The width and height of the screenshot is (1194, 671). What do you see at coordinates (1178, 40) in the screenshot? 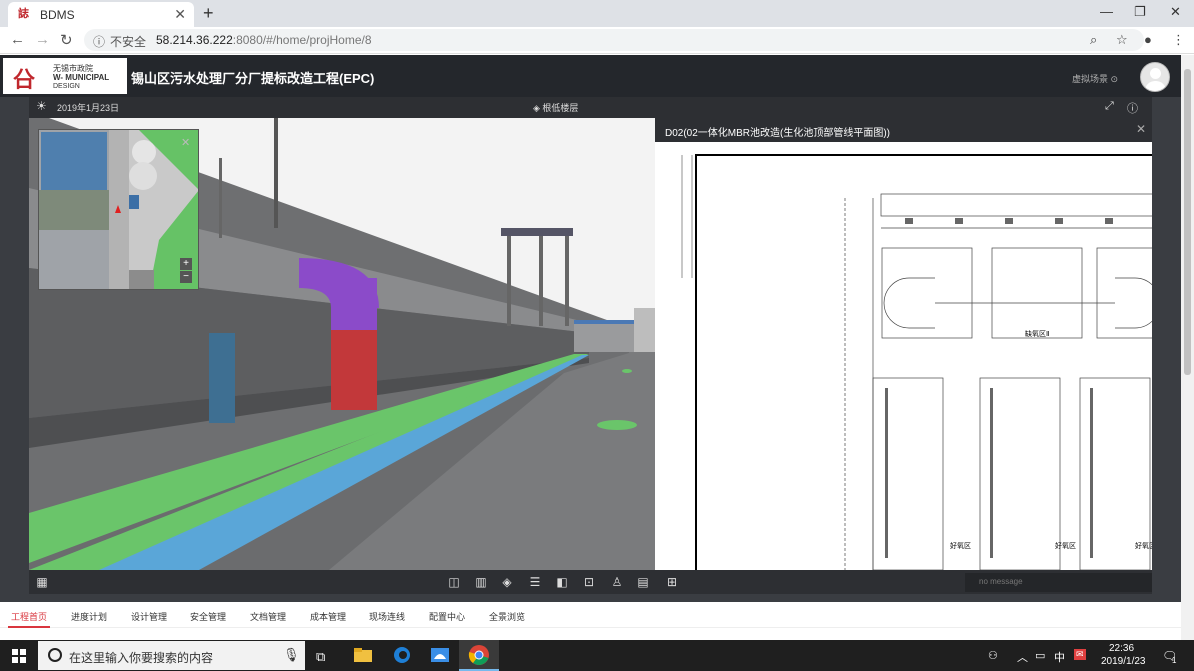
I see `menu-icon: ⋮` at bounding box center [1178, 40].